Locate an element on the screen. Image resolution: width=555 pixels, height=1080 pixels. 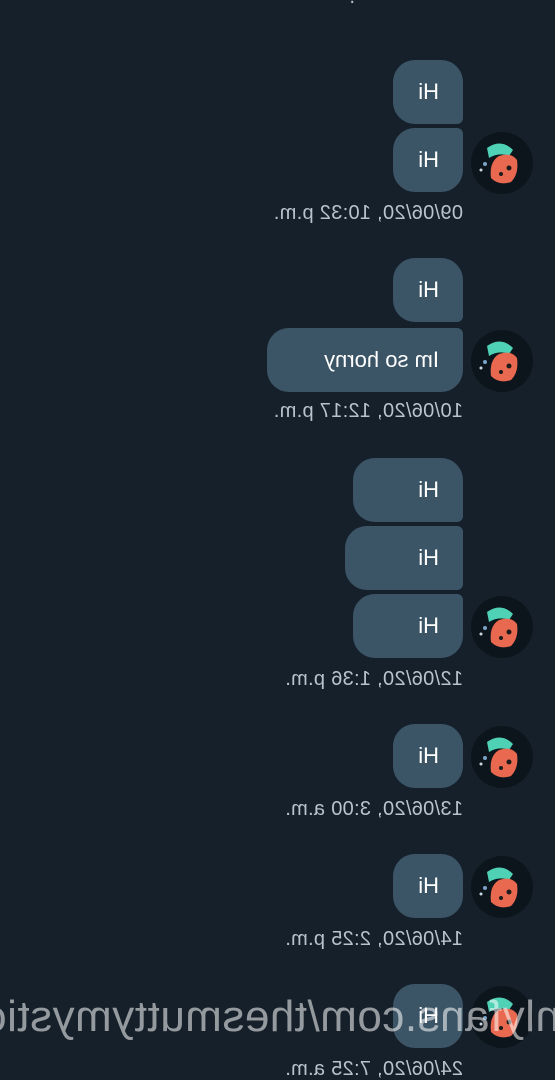
timestamp: 13/06/20, 3:00 a.m. is located at coordinates (373, 809).